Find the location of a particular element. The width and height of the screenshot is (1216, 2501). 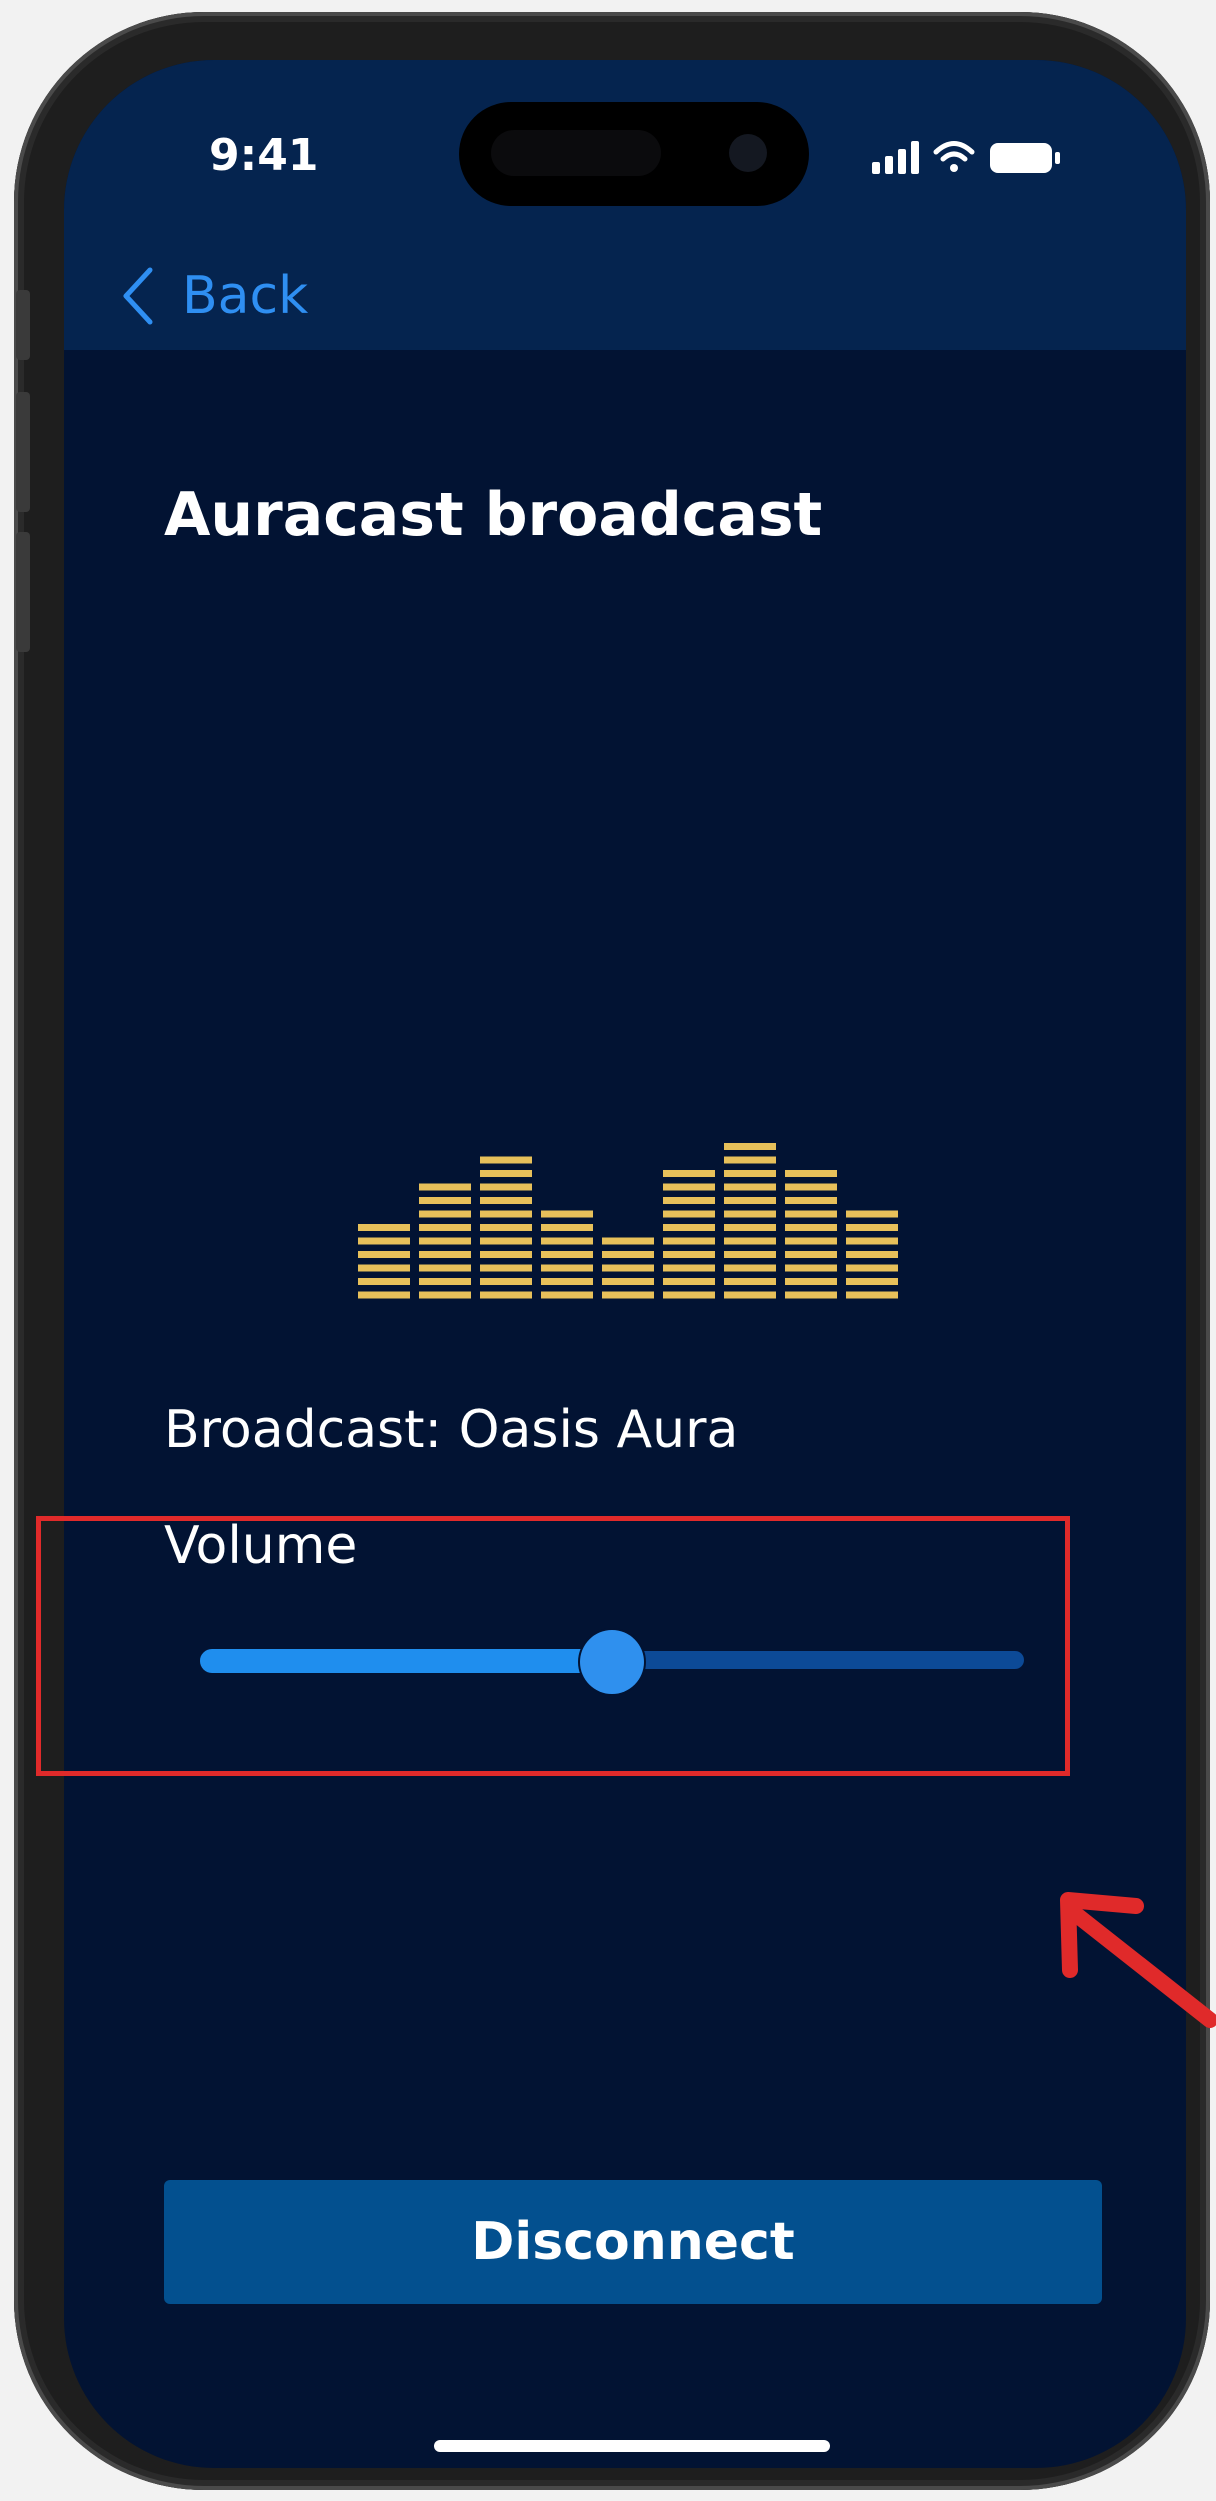

broadcast-name: Broadcast: Oasis Aura is located at coordinates (451, 1430).